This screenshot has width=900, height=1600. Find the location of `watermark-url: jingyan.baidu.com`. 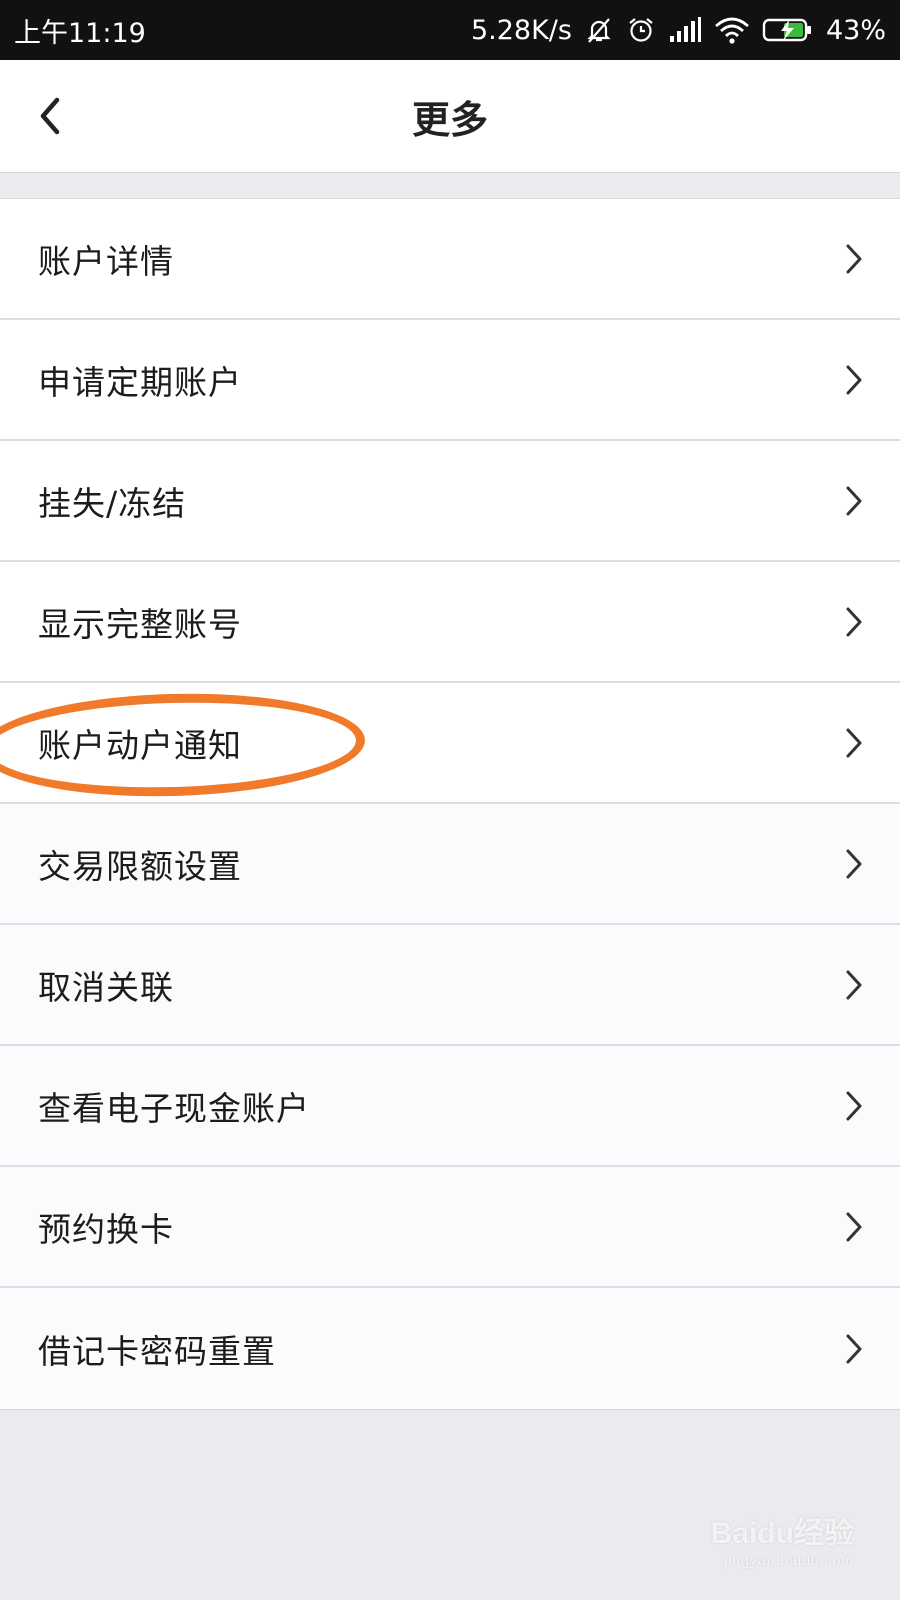

watermark-url: jingyan.baidu.com is located at coordinates (789, 1560).